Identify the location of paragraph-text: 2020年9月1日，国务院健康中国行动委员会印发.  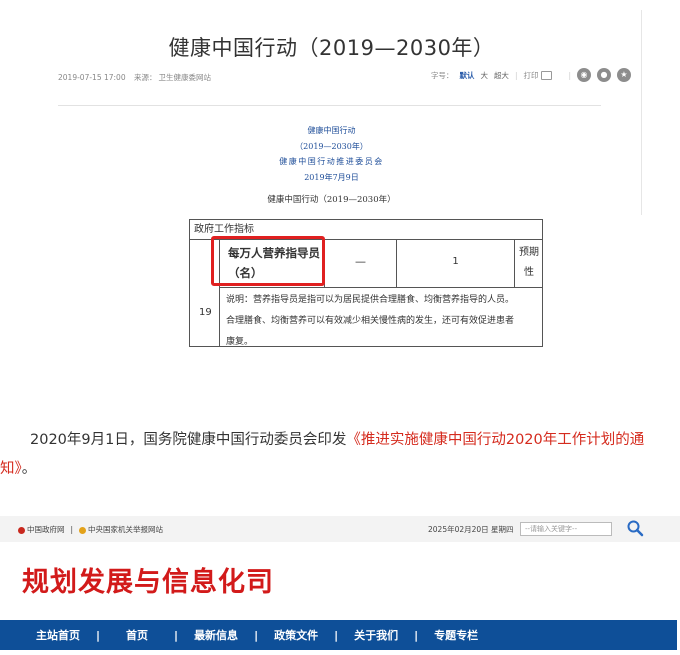
(188, 440).